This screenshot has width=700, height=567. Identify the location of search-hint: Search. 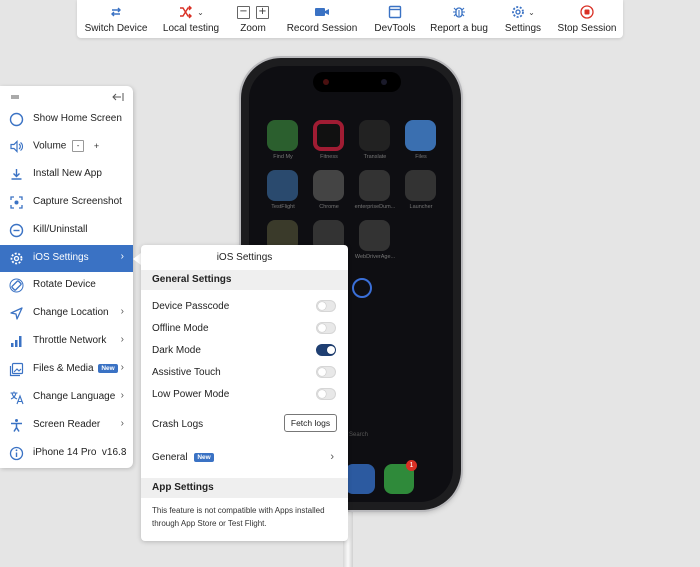
(359, 435).